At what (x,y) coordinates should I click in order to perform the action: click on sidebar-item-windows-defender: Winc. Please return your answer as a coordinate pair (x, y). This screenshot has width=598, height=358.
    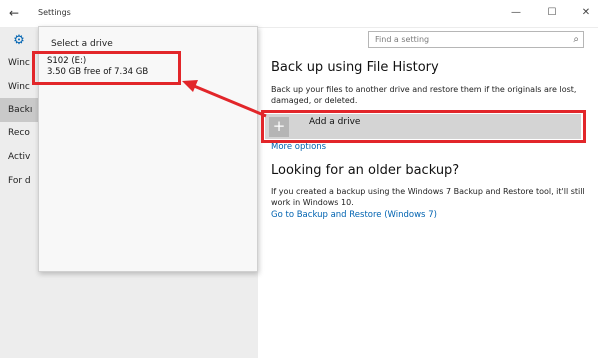
    Looking at the image, I should click on (19, 87).